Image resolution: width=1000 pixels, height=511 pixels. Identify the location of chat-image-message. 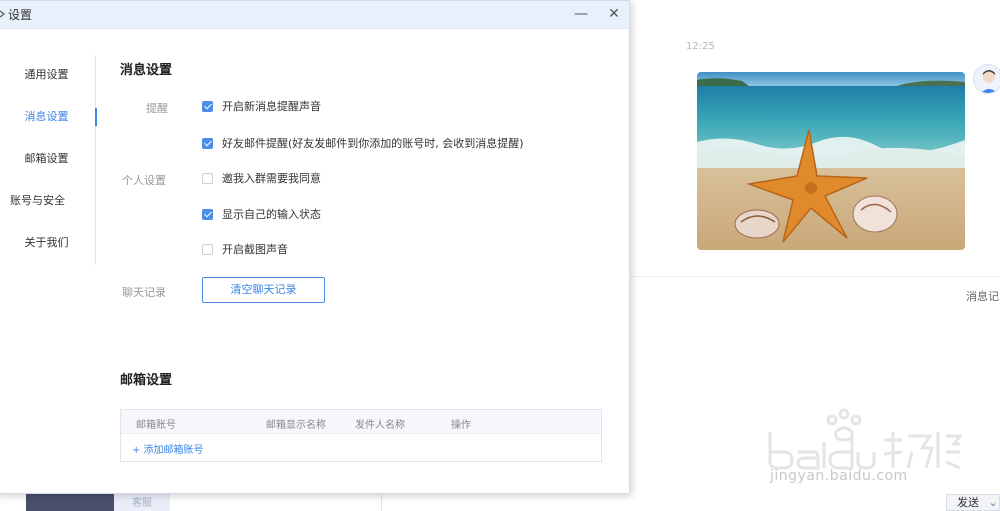
(831, 161).